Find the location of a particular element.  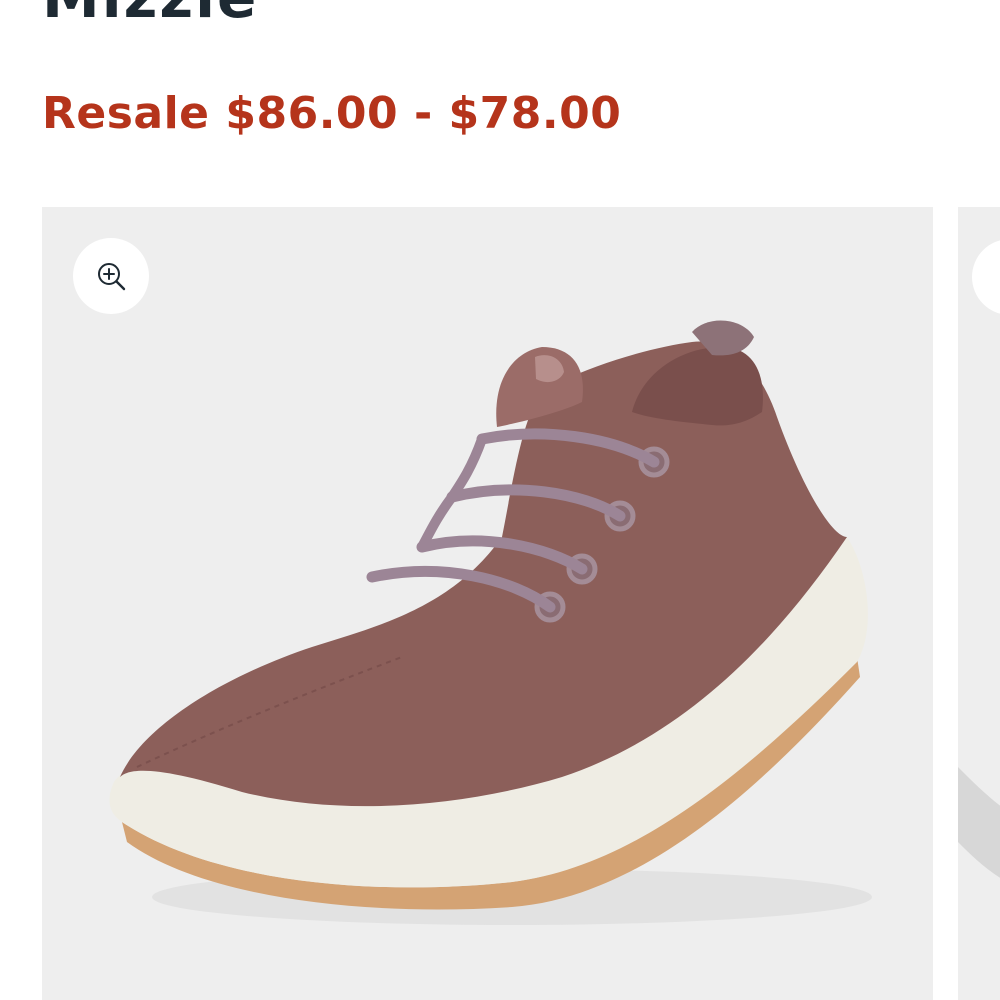

zoom-in-icon is located at coordinates (112, 277).